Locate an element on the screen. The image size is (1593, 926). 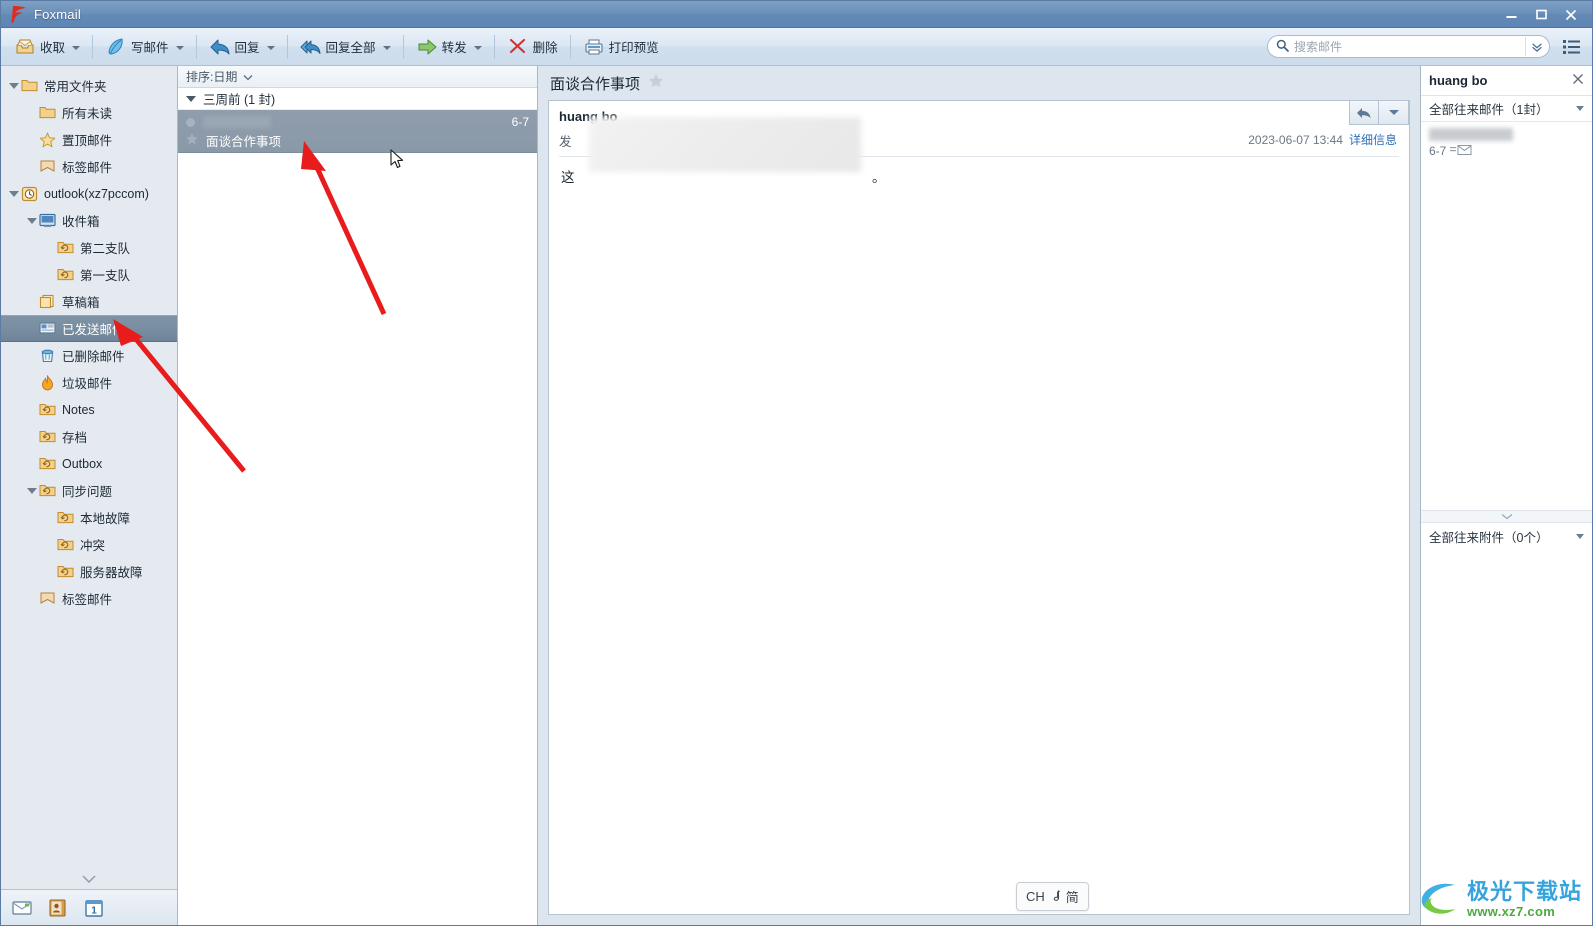
related-mail-subject-masked is located at coordinates (1471, 134).